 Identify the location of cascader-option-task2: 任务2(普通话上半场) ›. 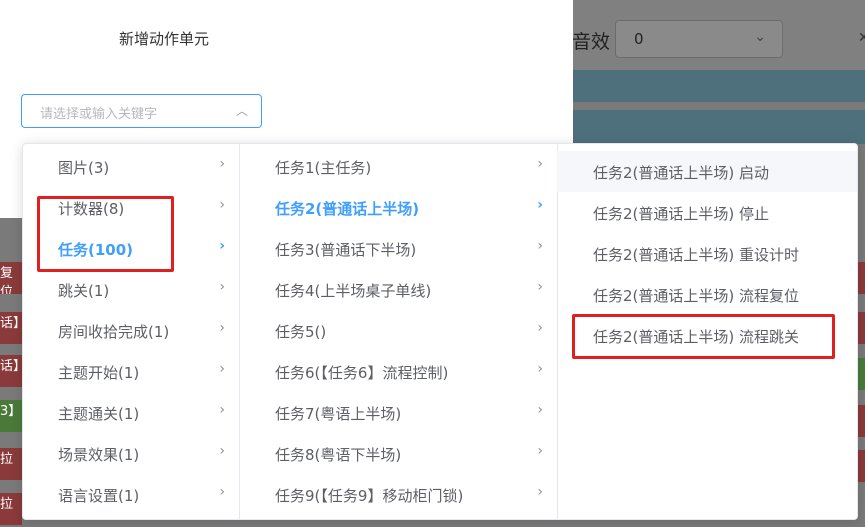
(398, 207).